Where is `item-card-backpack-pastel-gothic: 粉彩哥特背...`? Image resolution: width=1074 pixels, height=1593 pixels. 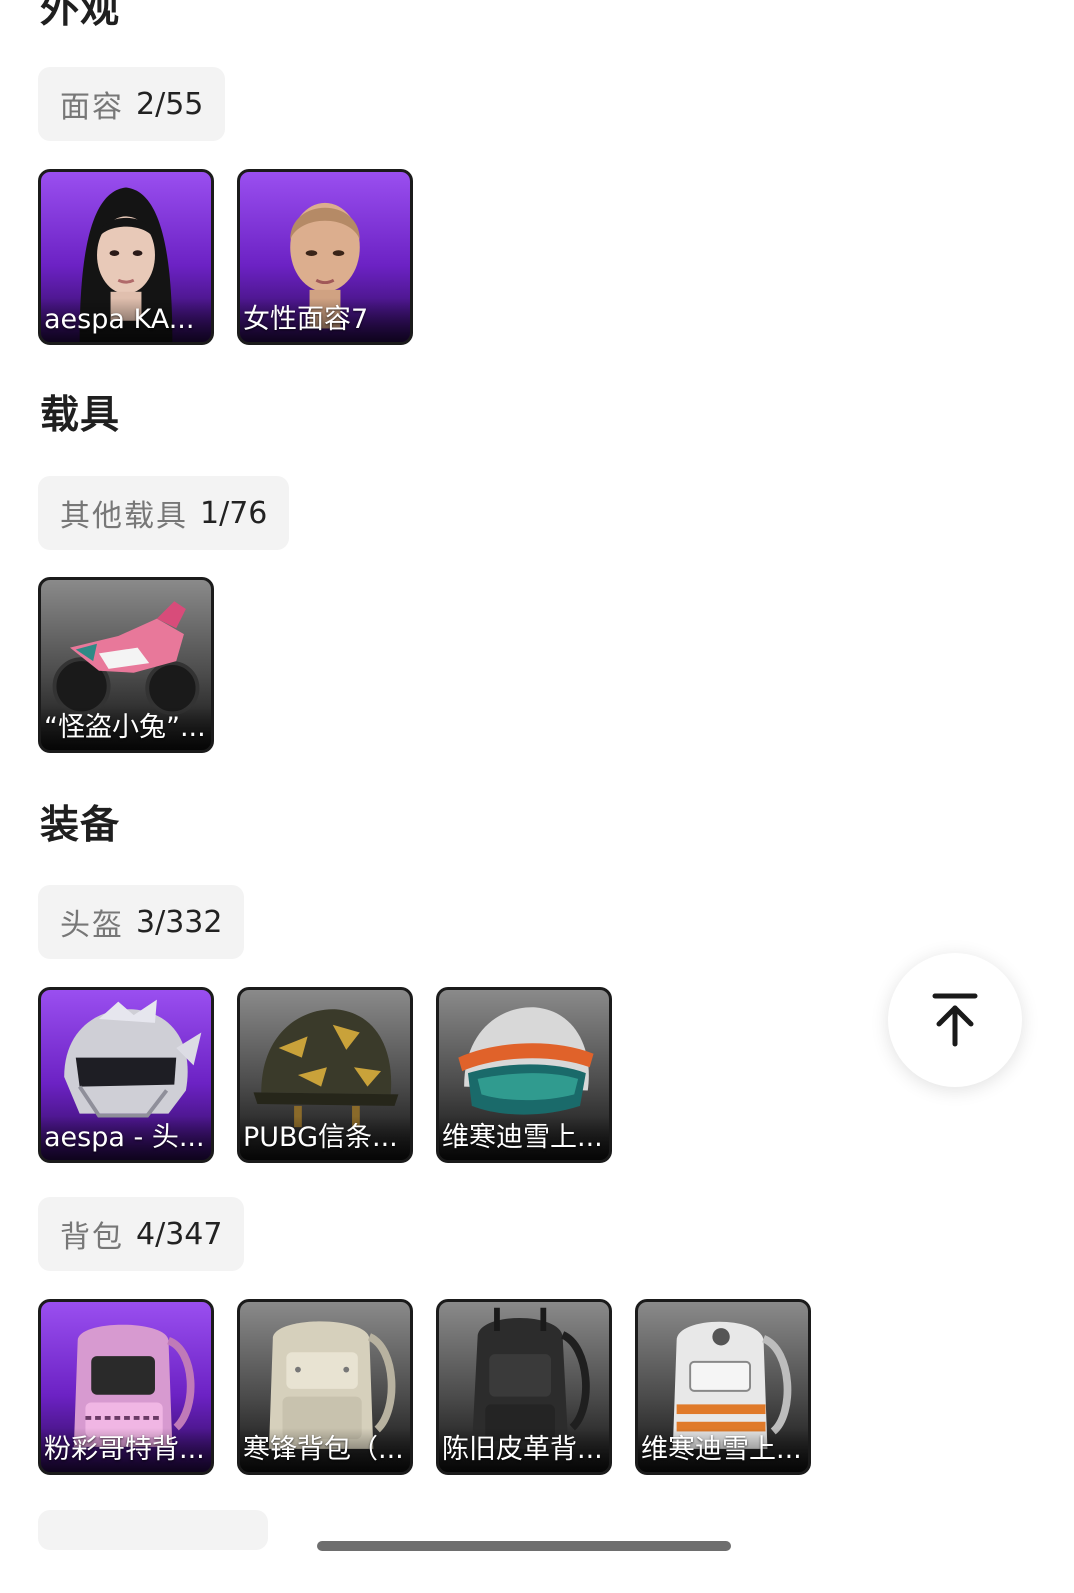
item-card-backpack-pastel-gothic: 粉彩哥特背... is located at coordinates (126, 1387).